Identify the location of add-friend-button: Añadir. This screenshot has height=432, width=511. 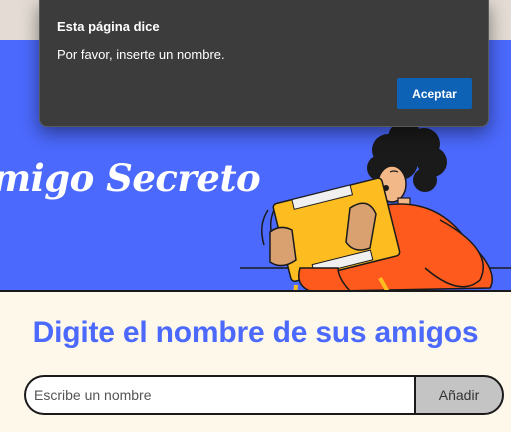
(459, 395).